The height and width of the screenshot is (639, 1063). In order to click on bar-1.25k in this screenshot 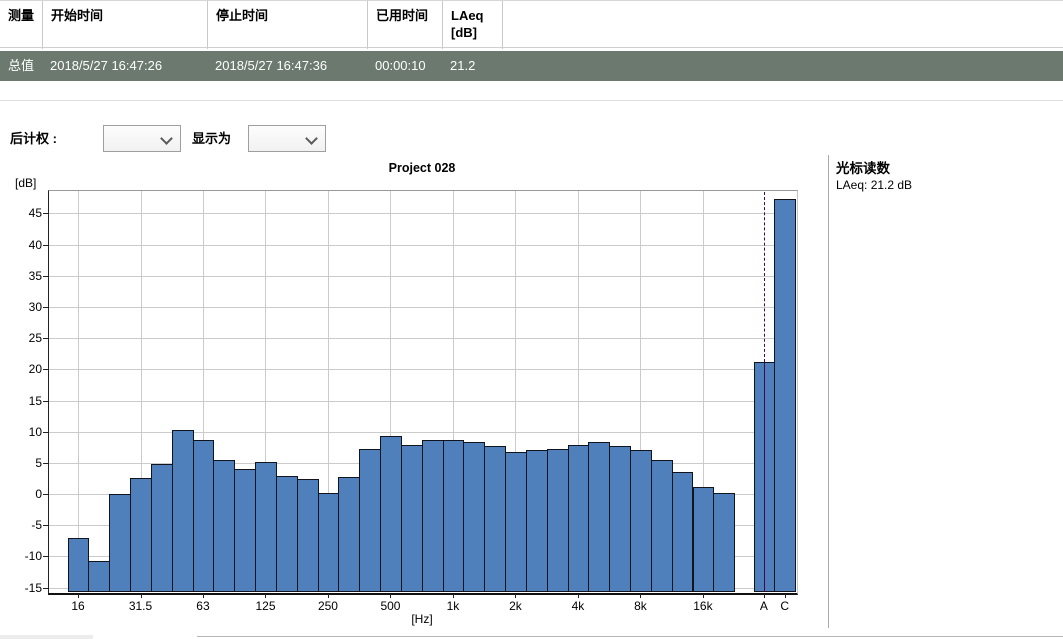, I will do `click(474, 517)`.